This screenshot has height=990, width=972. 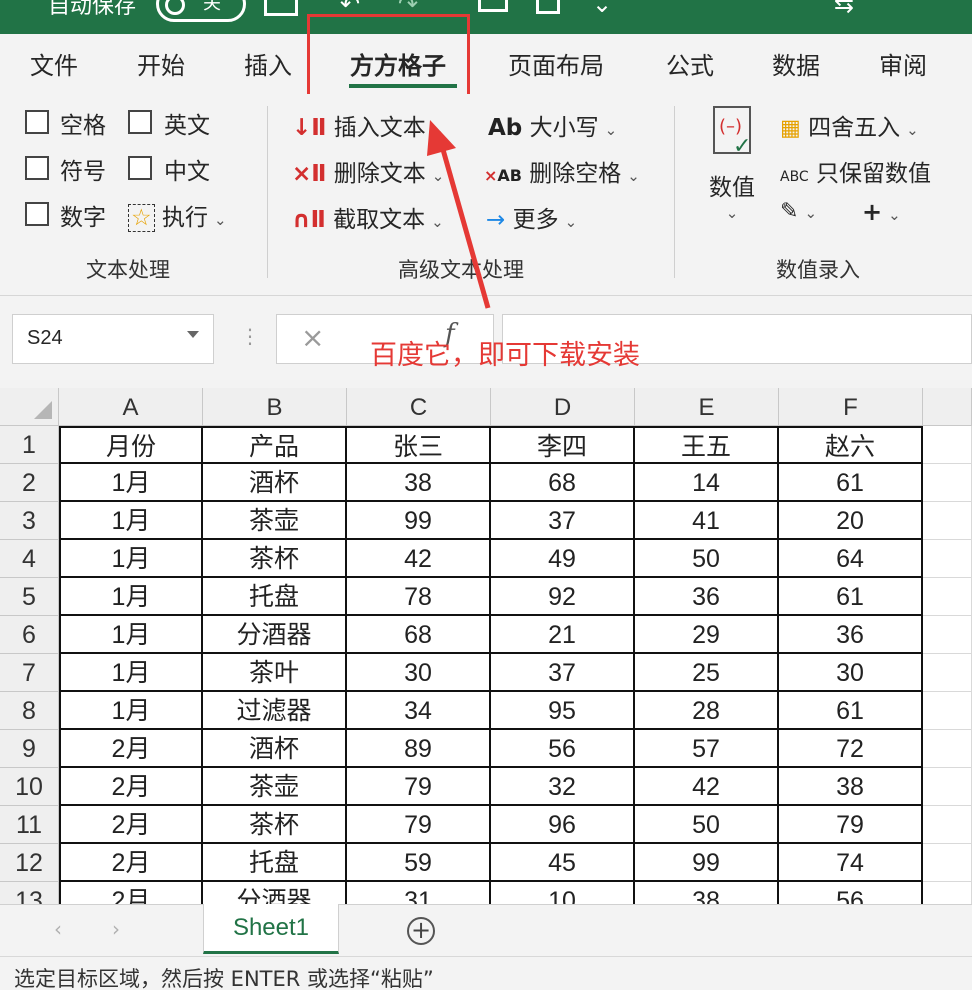 I want to click on header-cell: 产品, so click(x=275, y=445).